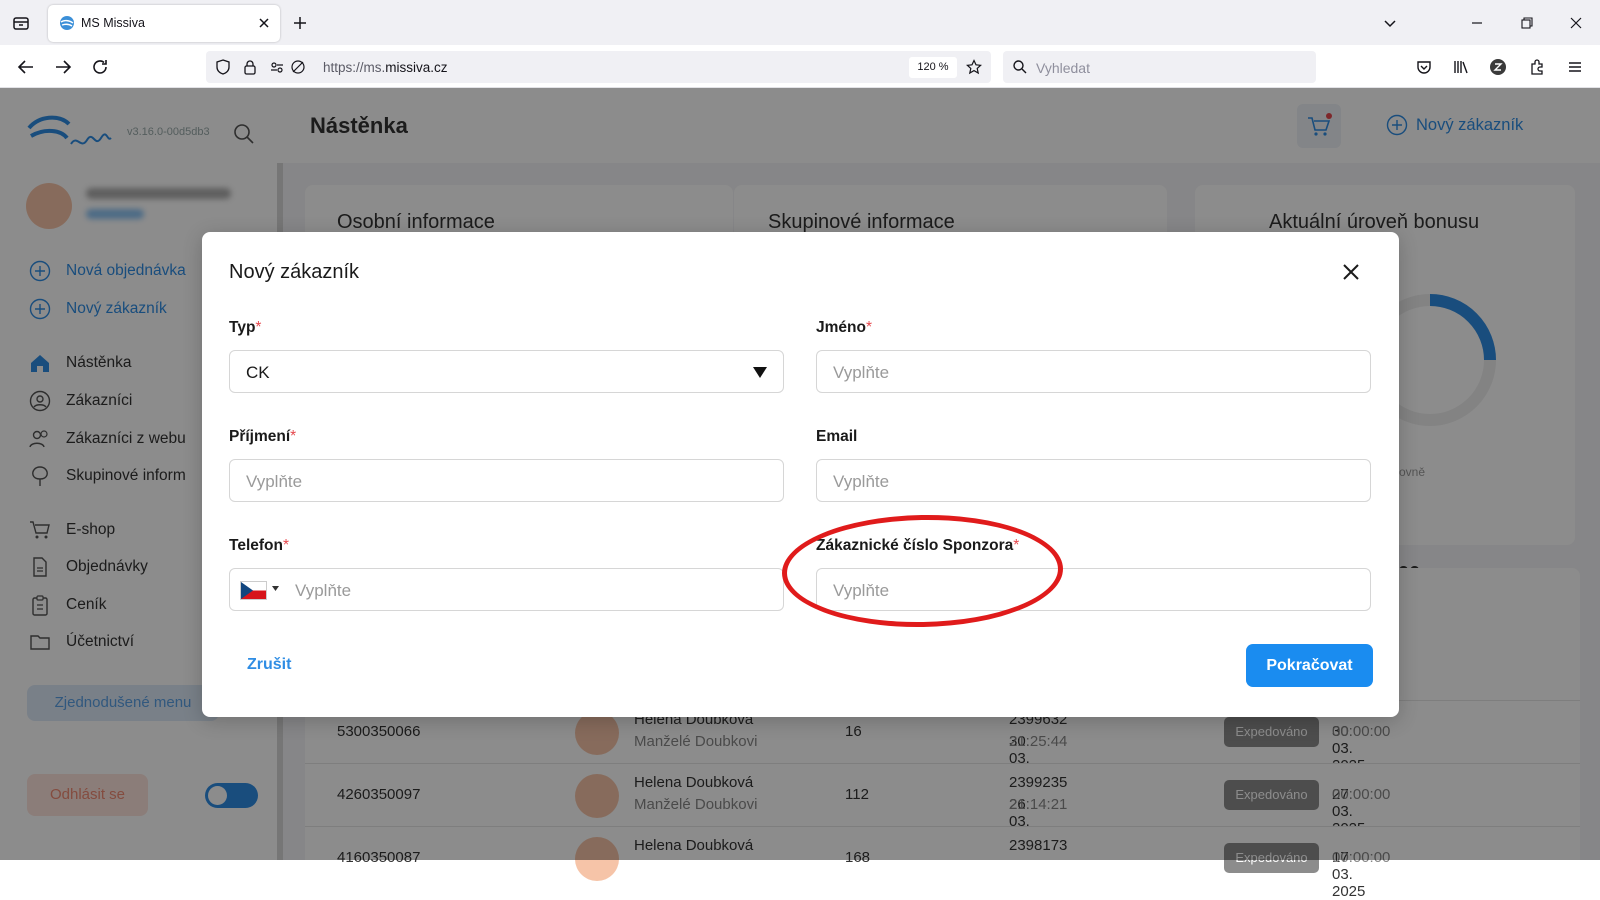  What do you see at coordinates (21, 23) in the screenshot?
I see `tab-list-icon` at bounding box center [21, 23].